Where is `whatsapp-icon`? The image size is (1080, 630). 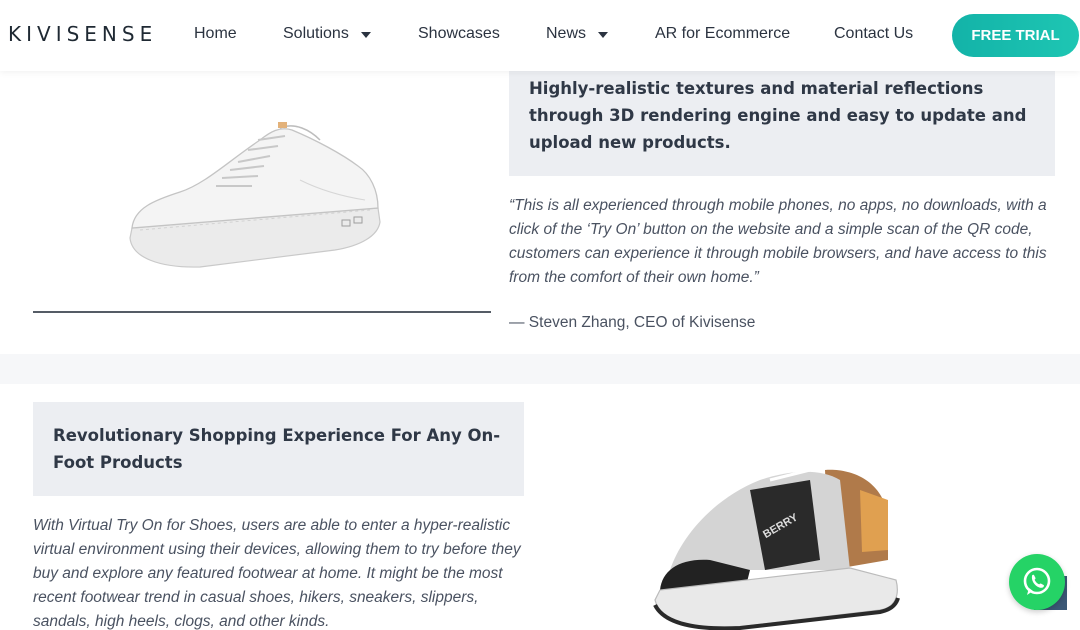
whatsapp-icon is located at coordinates (1037, 581).